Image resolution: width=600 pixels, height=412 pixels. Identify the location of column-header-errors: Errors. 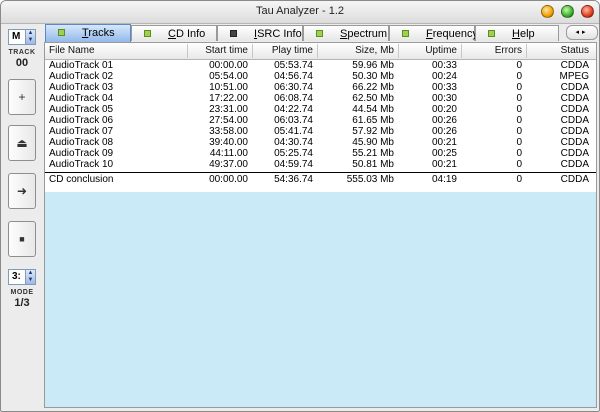
(492, 50).